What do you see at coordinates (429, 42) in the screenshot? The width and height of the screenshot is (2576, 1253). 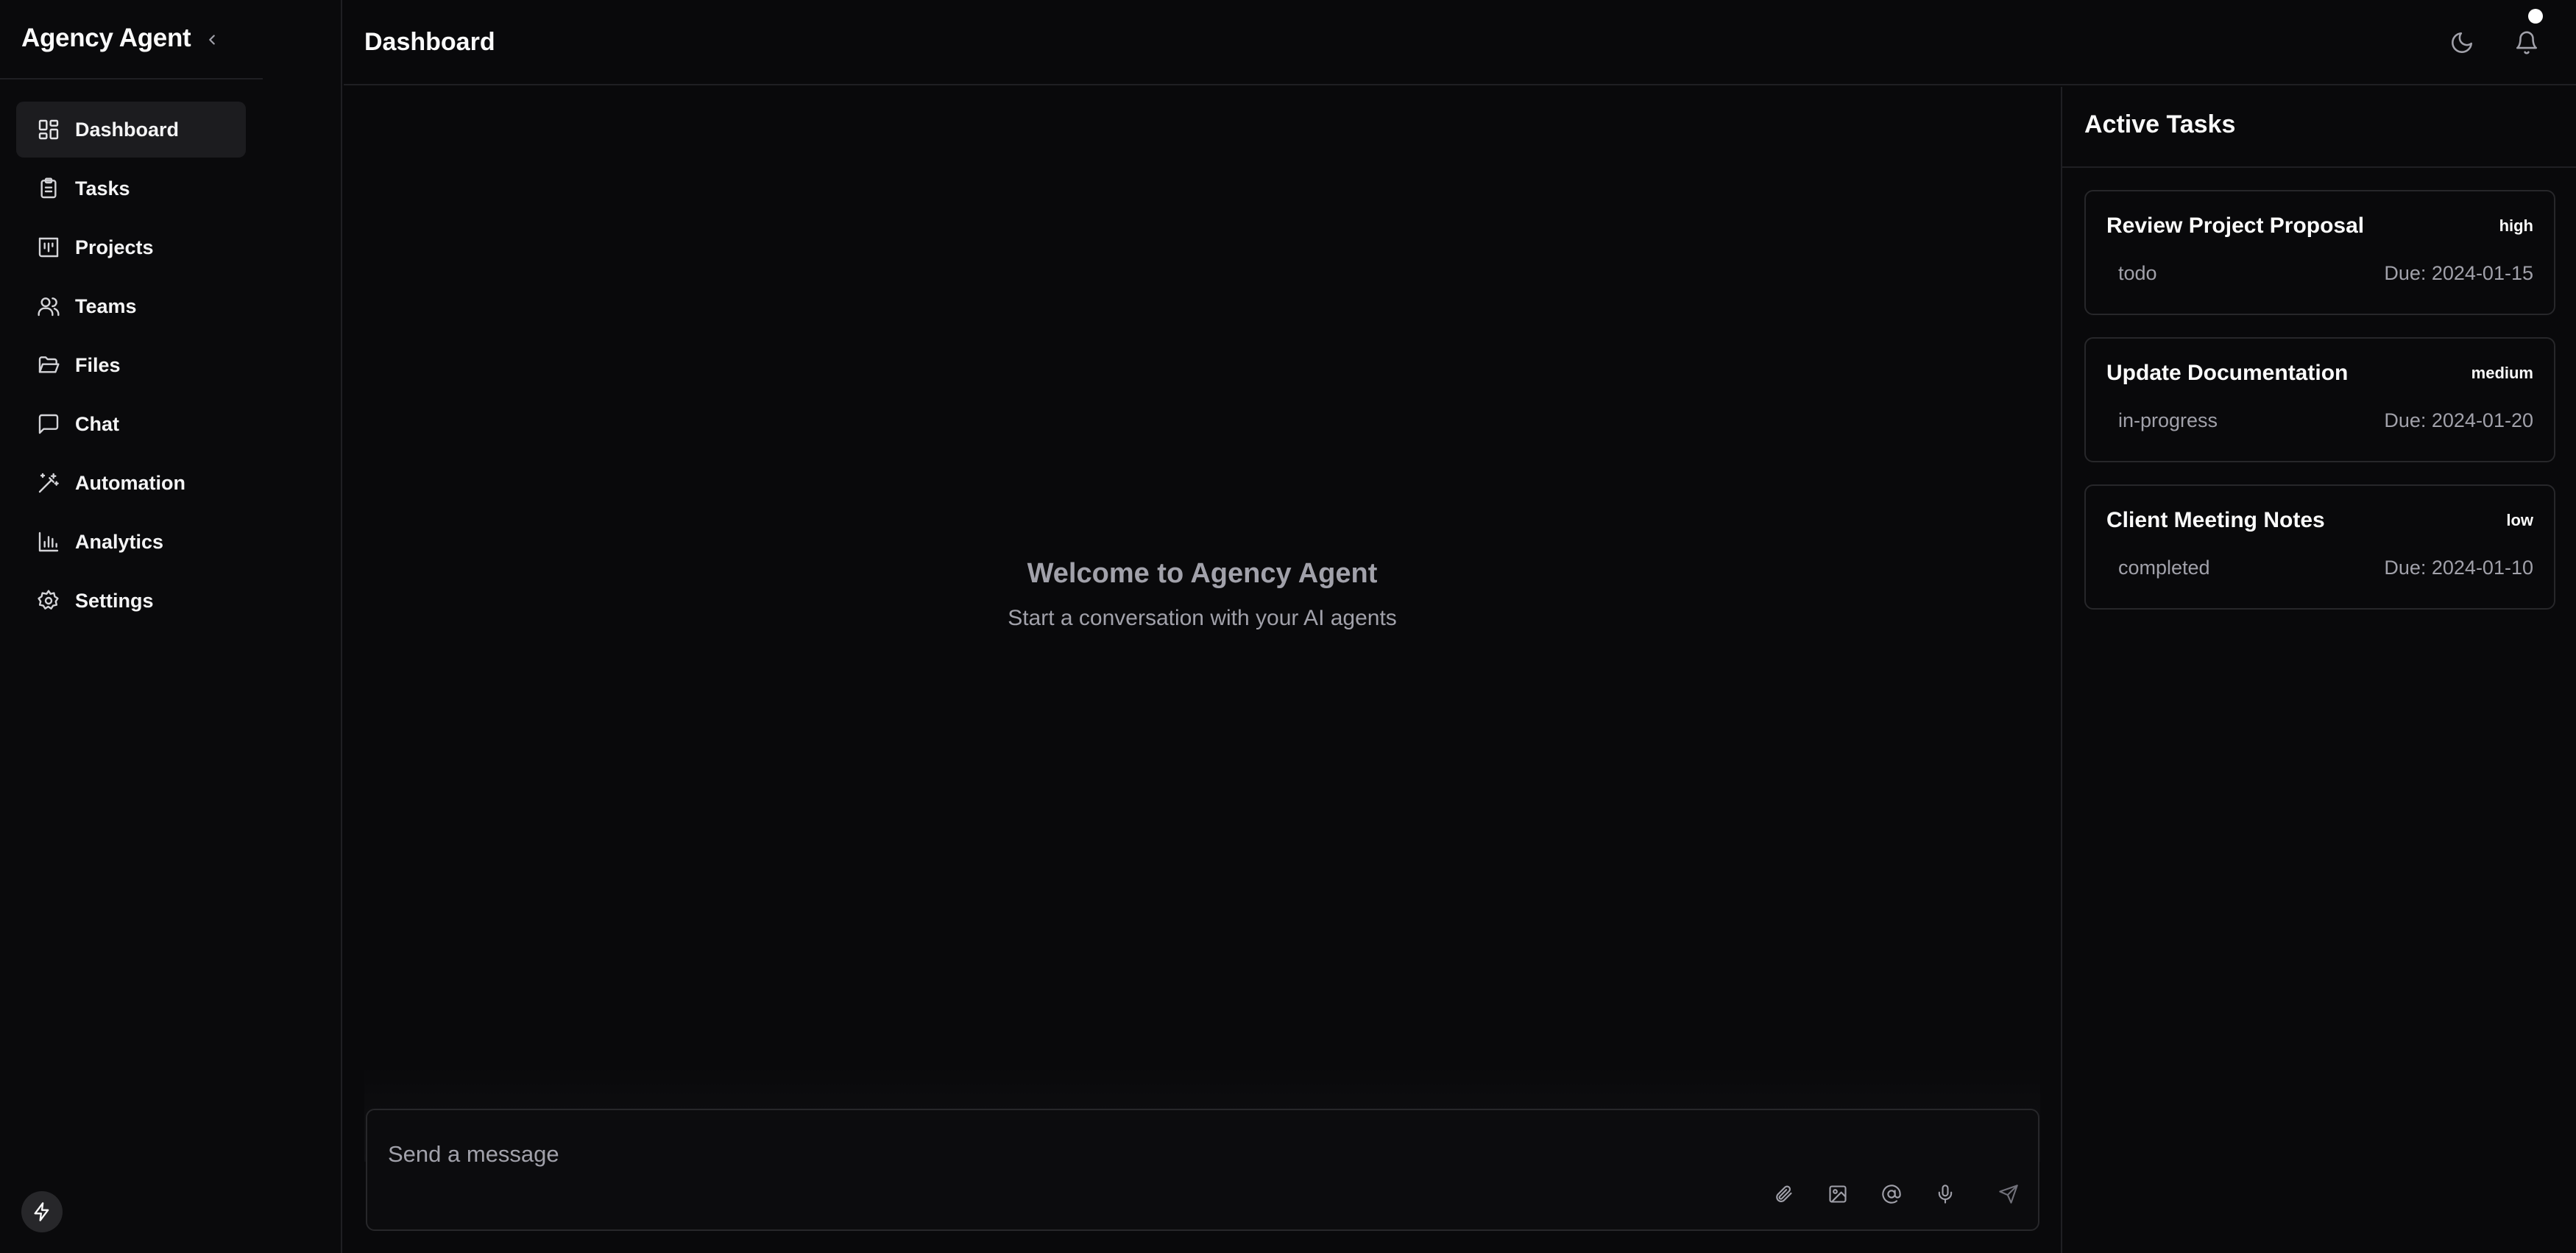 I see `page-title: Dashboard` at bounding box center [429, 42].